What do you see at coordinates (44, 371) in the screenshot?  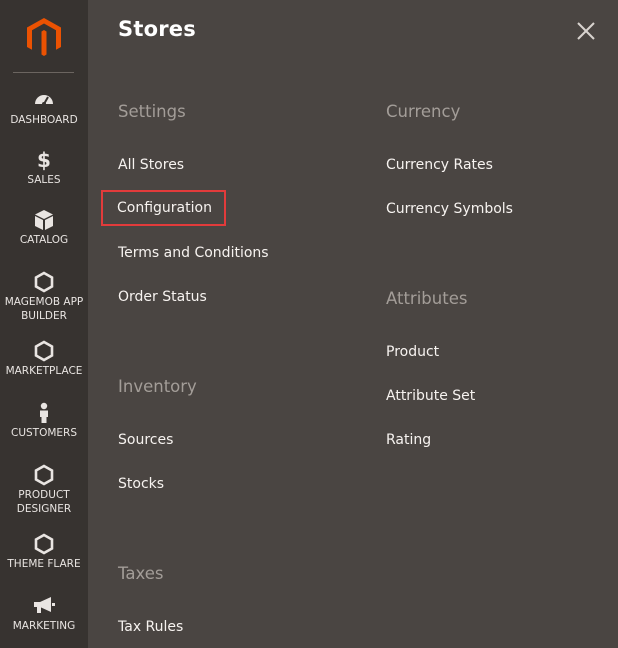 I see `sidebar-item-label: MARKETPLACE` at bounding box center [44, 371].